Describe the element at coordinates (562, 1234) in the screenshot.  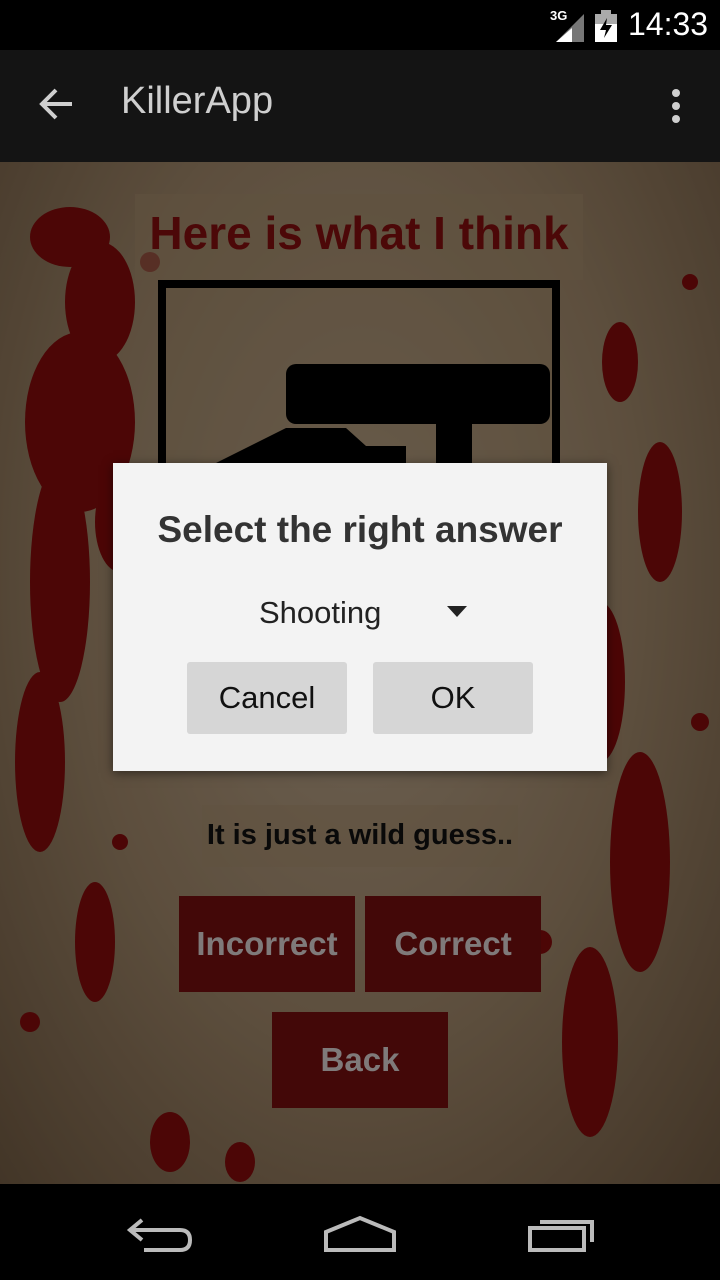
I see `nav-recent-apps-icon` at that location.